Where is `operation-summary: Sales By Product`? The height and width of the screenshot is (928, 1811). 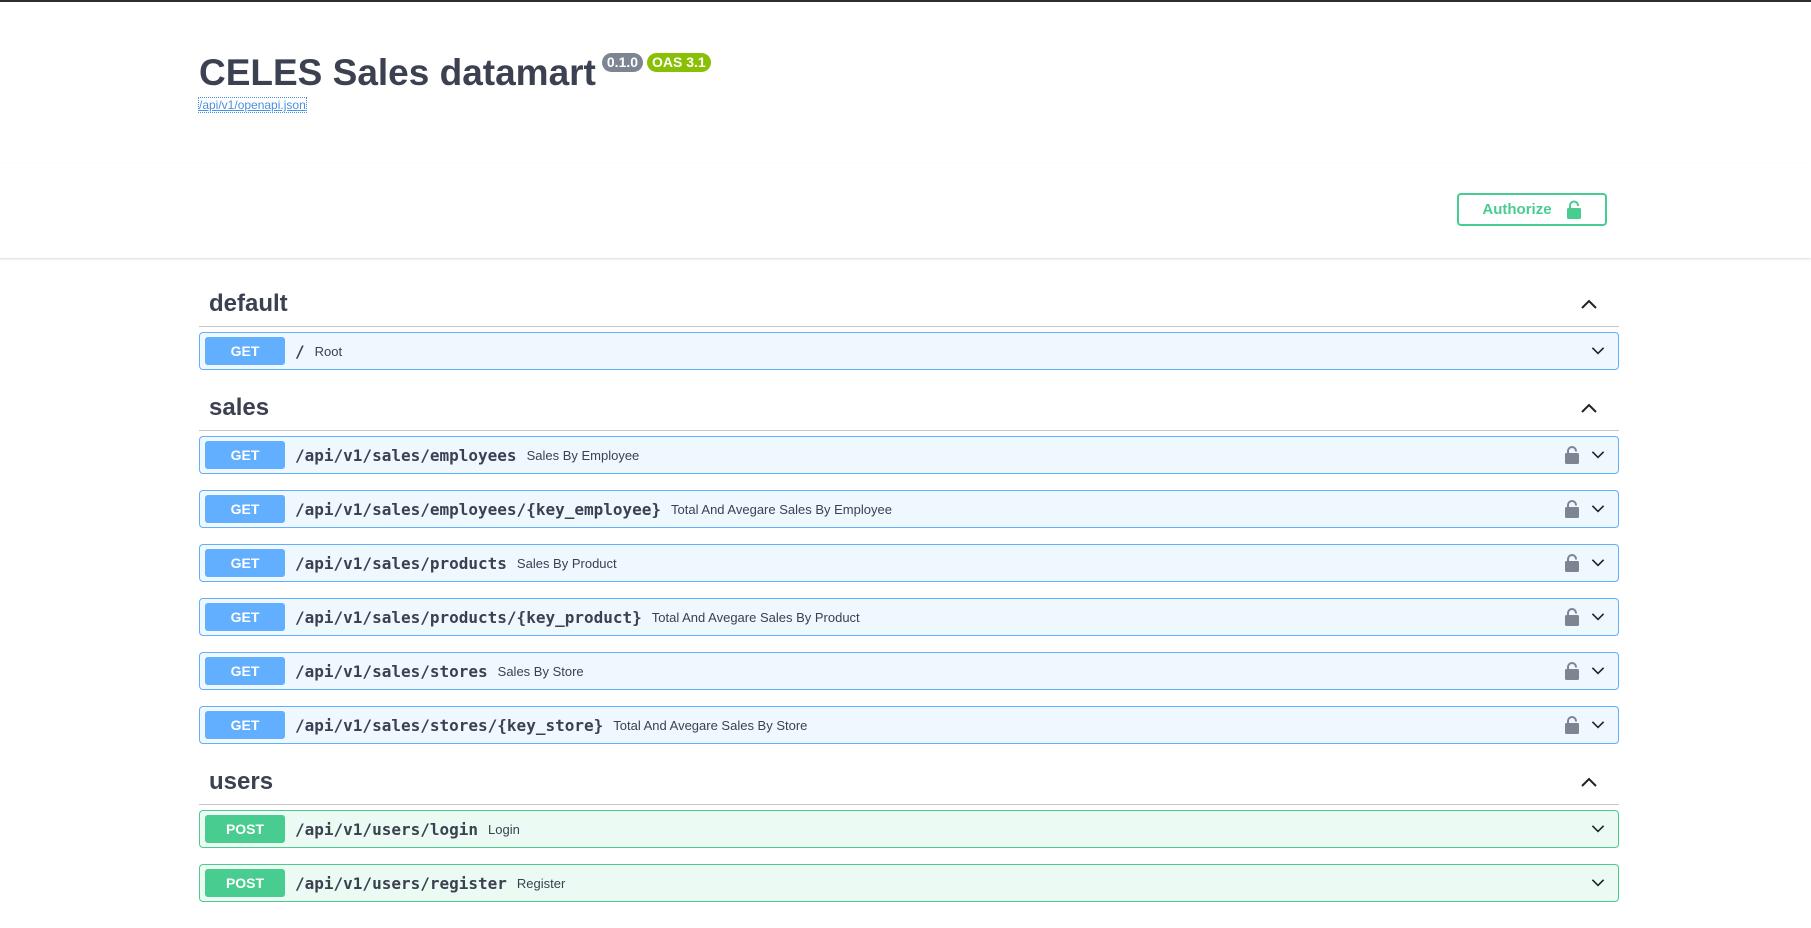 operation-summary: Sales By Product is located at coordinates (566, 563).